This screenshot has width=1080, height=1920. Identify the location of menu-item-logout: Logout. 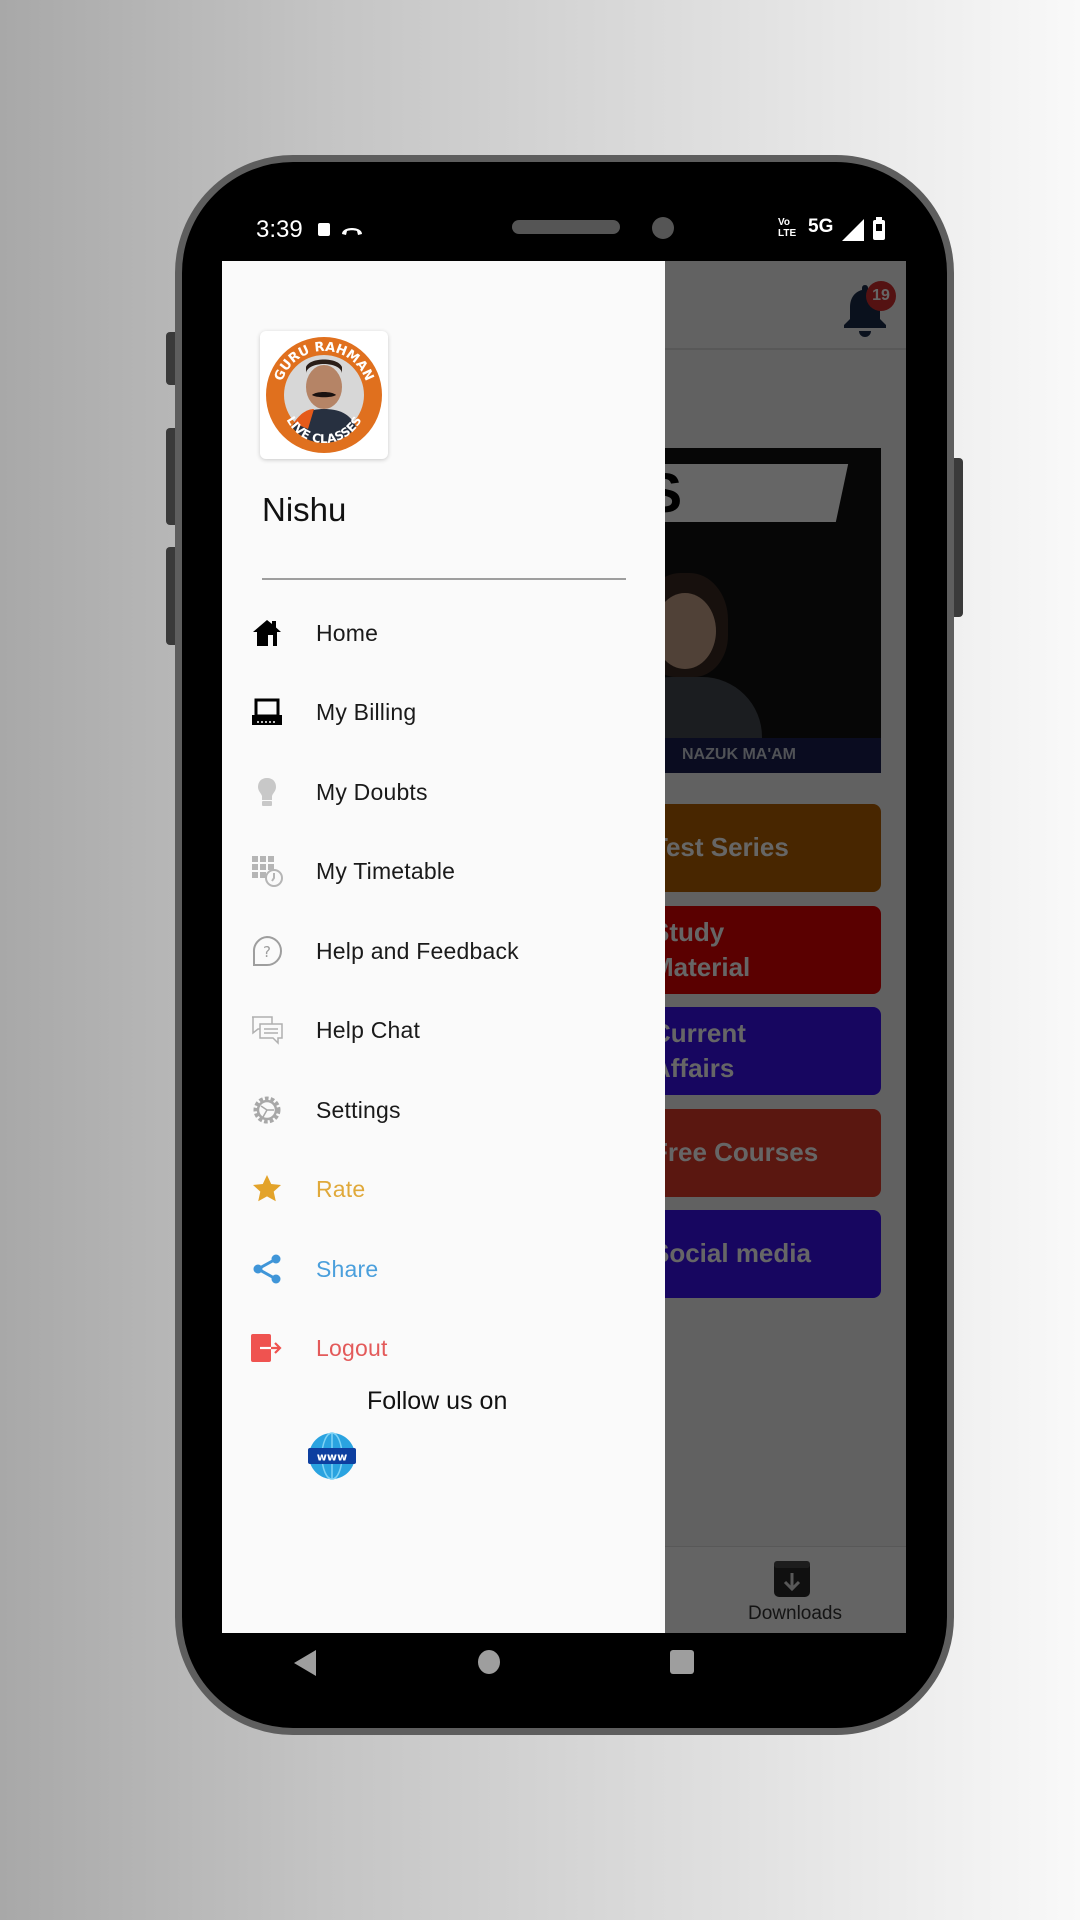
(443, 1348).